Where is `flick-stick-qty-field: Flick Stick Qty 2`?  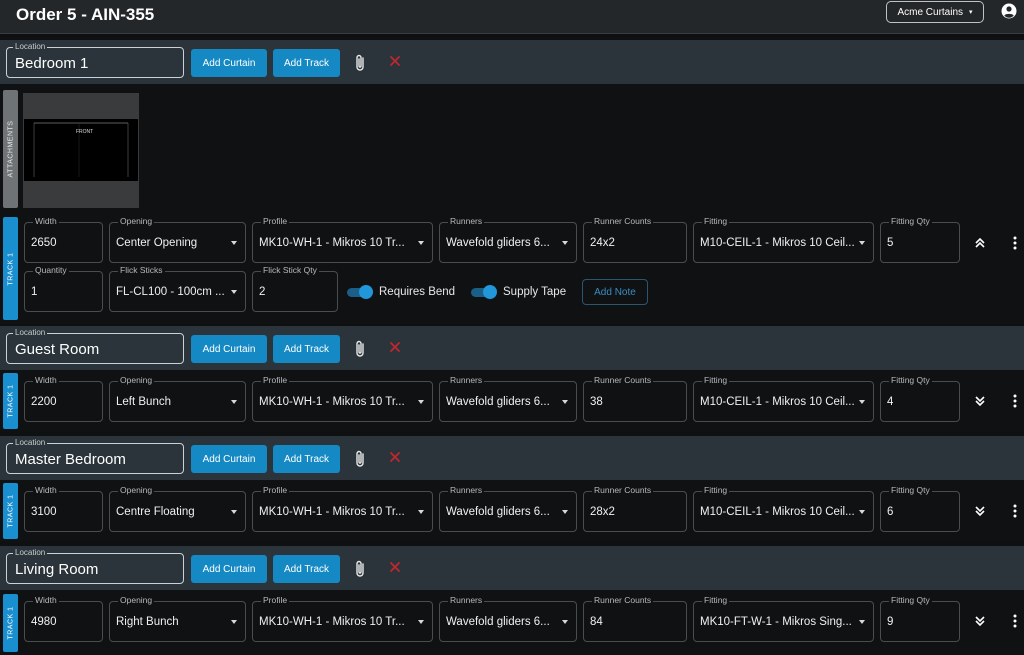
flick-stick-qty-field: Flick Stick Qty 2 is located at coordinates (295, 288).